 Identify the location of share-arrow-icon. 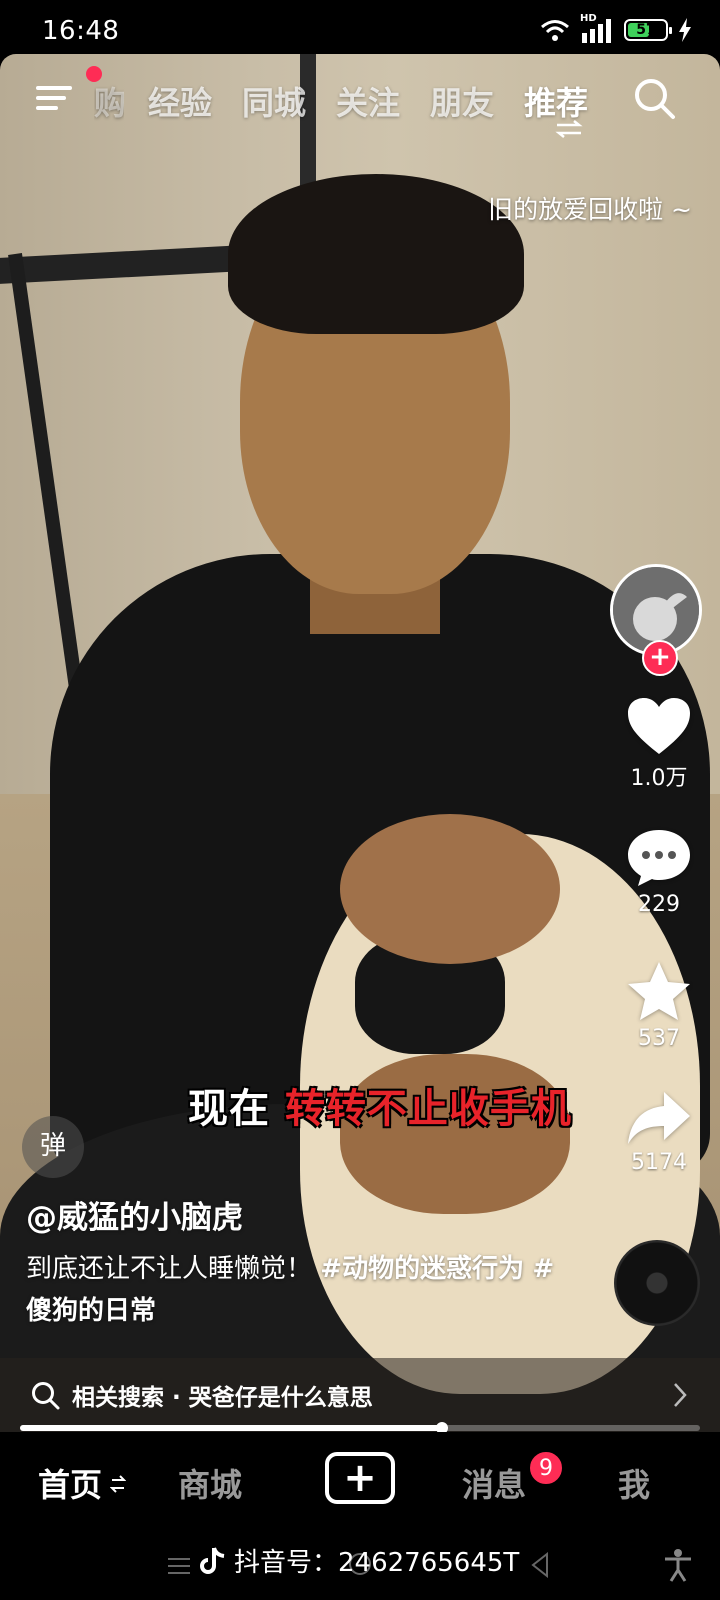
(659, 1118).